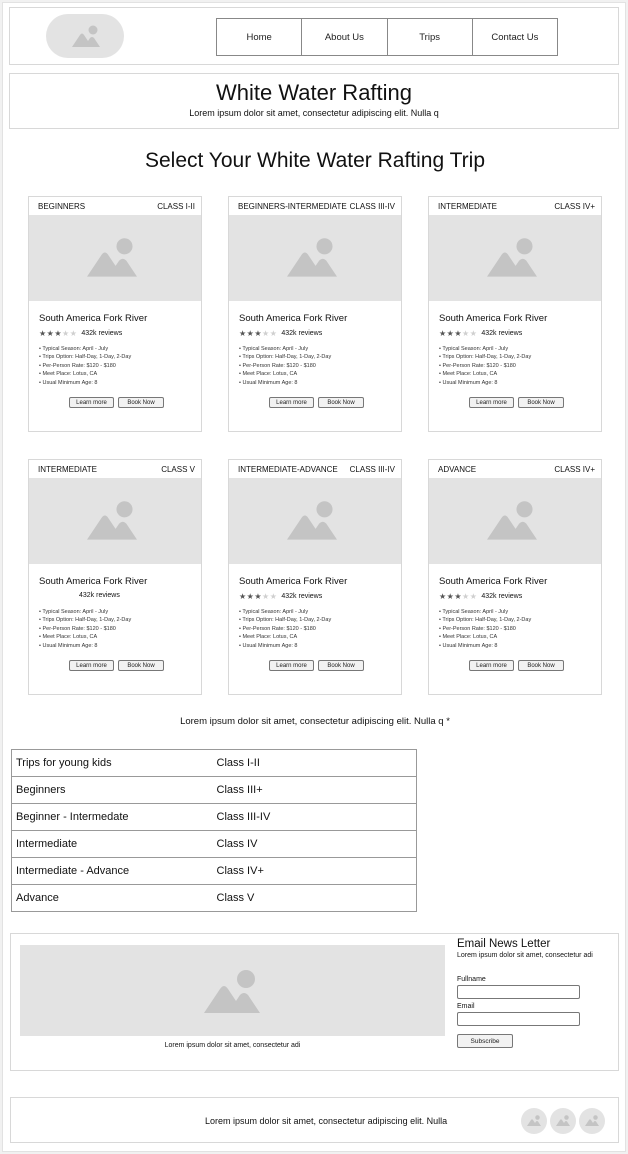  I want to click on table-row: Beginners Class III+, so click(214, 790).